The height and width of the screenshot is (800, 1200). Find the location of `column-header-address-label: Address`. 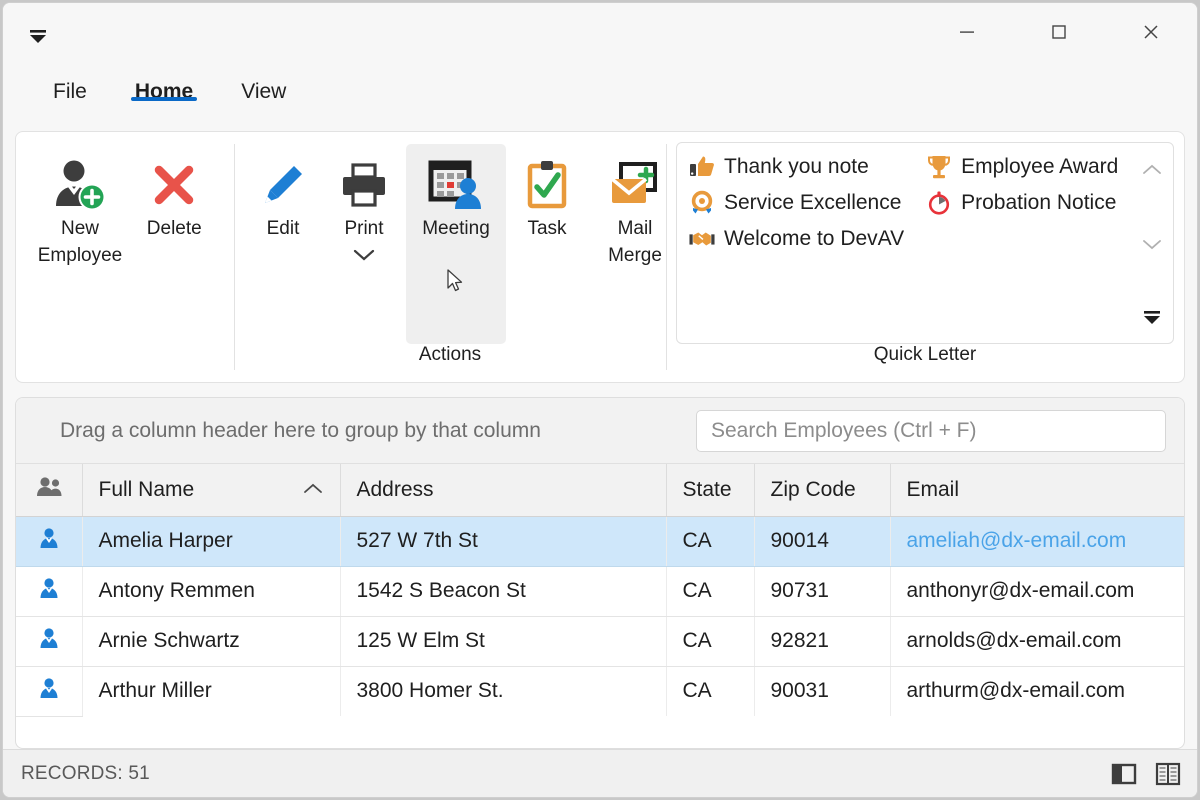

column-header-address-label: Address is located at coordinates (395, 489).